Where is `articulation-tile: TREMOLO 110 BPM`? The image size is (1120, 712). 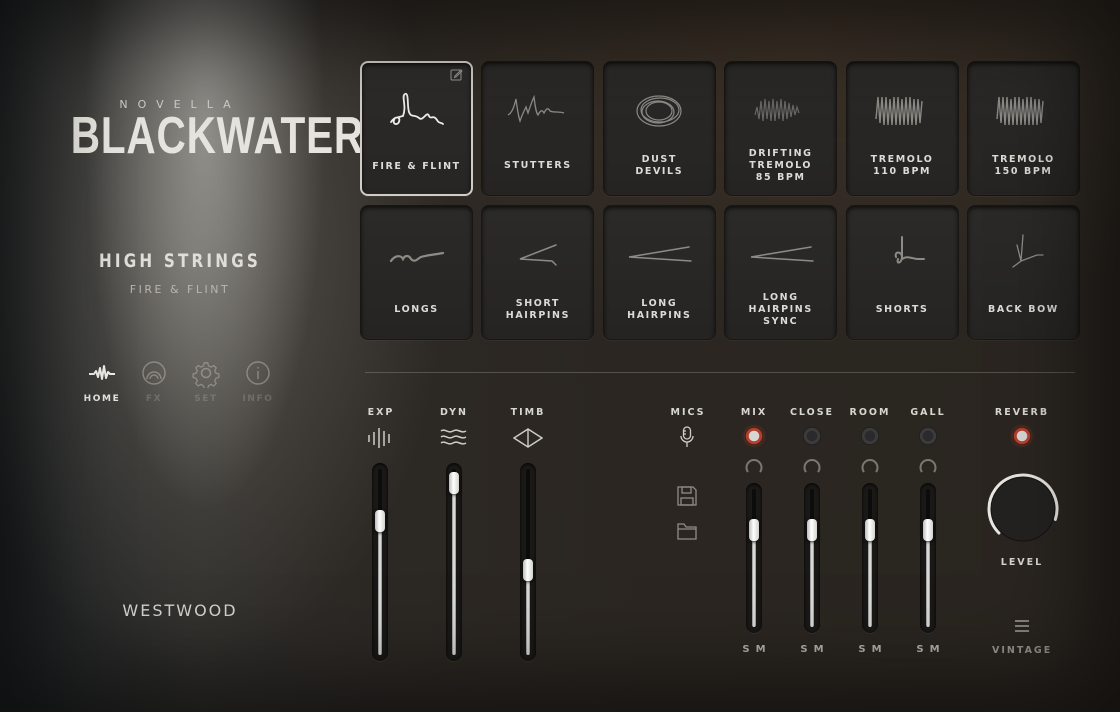 articulation-tile: TREMOLO 110 BPM is located at coordinates (902, 128).